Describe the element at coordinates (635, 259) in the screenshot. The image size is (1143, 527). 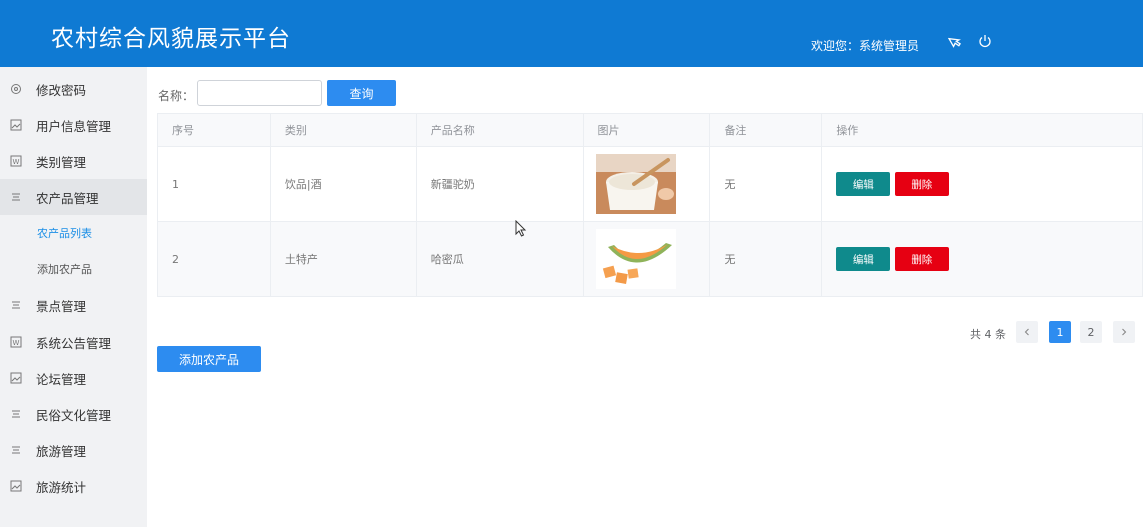
I see `melon-image` at that location.